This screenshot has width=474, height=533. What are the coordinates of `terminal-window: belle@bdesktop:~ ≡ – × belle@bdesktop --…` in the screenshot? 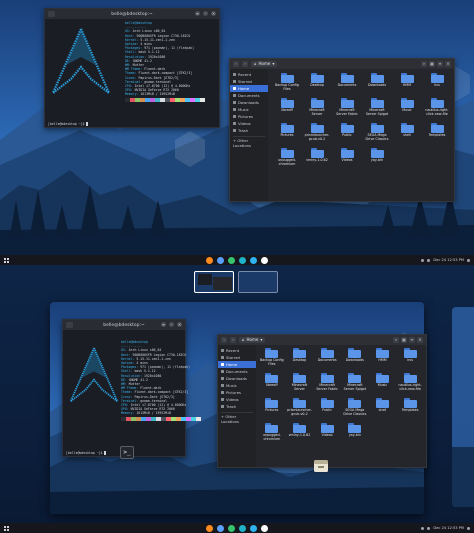 It's located at (132, 68).